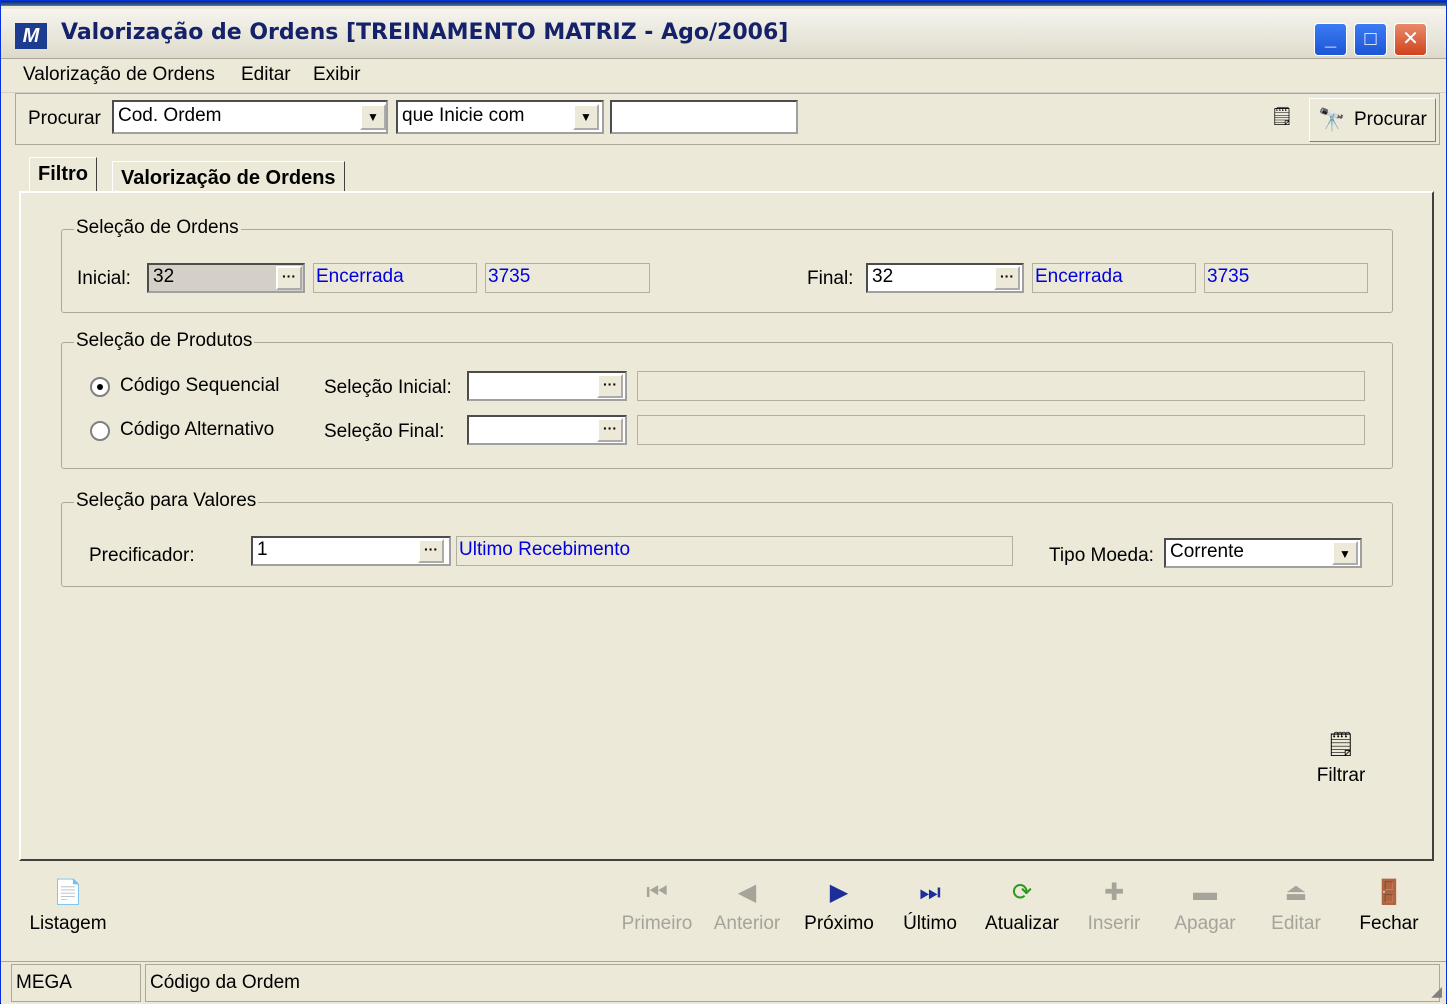  Describe the element at coordinates (1389, 892) in the screenshot. I see `exit-door-icon: 🚪` at that location.